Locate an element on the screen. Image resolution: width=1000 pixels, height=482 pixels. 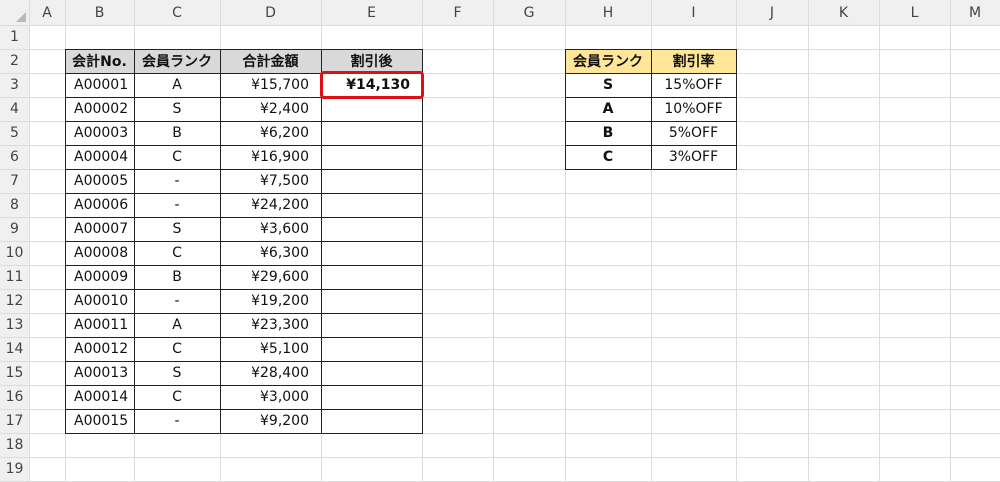
row-header-18: 18 is located at coordinates (14, 445).